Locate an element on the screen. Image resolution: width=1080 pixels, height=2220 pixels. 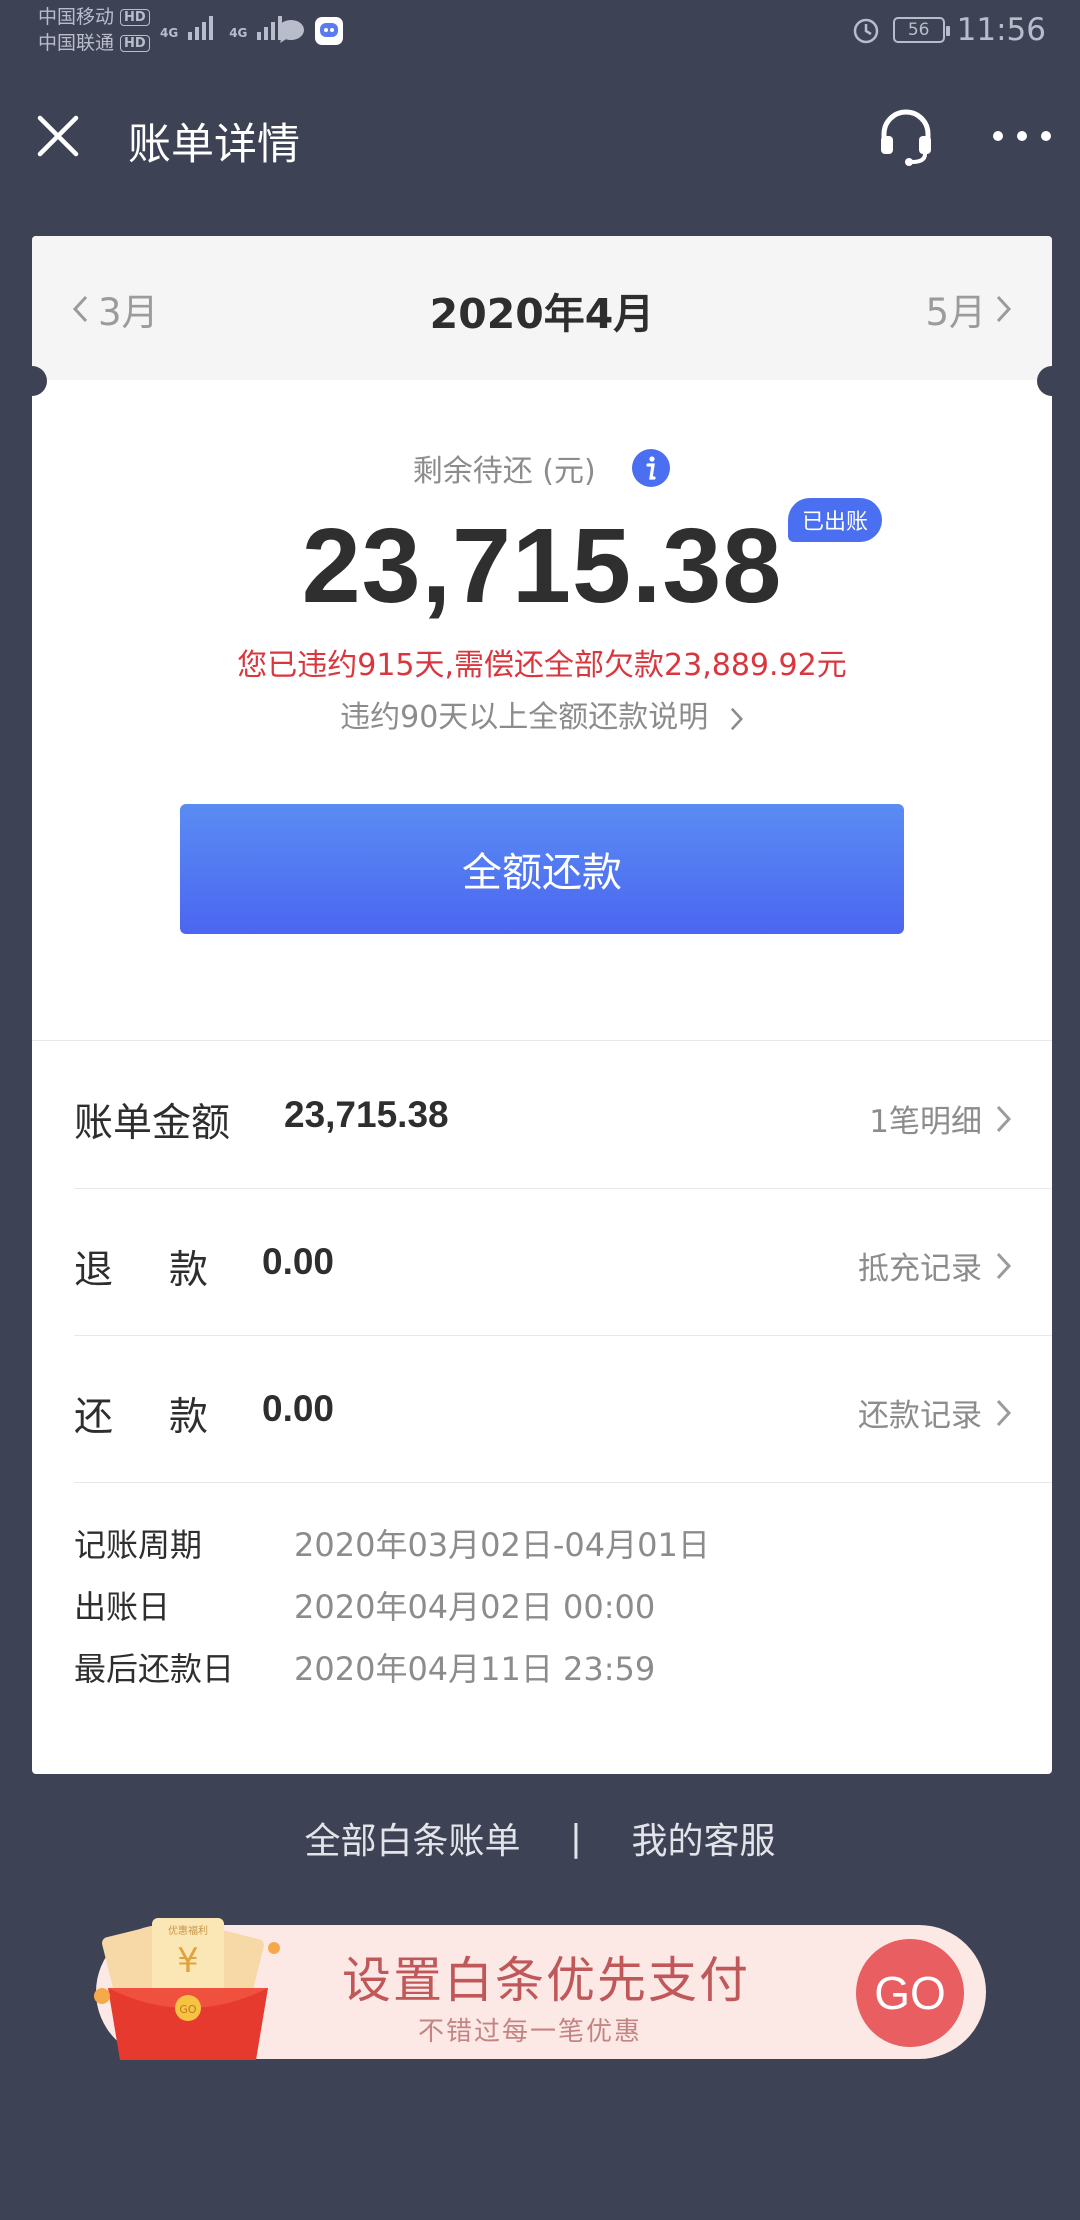
due-date-row: 最后还款日 2020年04月11日 23:59 is located at coordinates (392, 1667).